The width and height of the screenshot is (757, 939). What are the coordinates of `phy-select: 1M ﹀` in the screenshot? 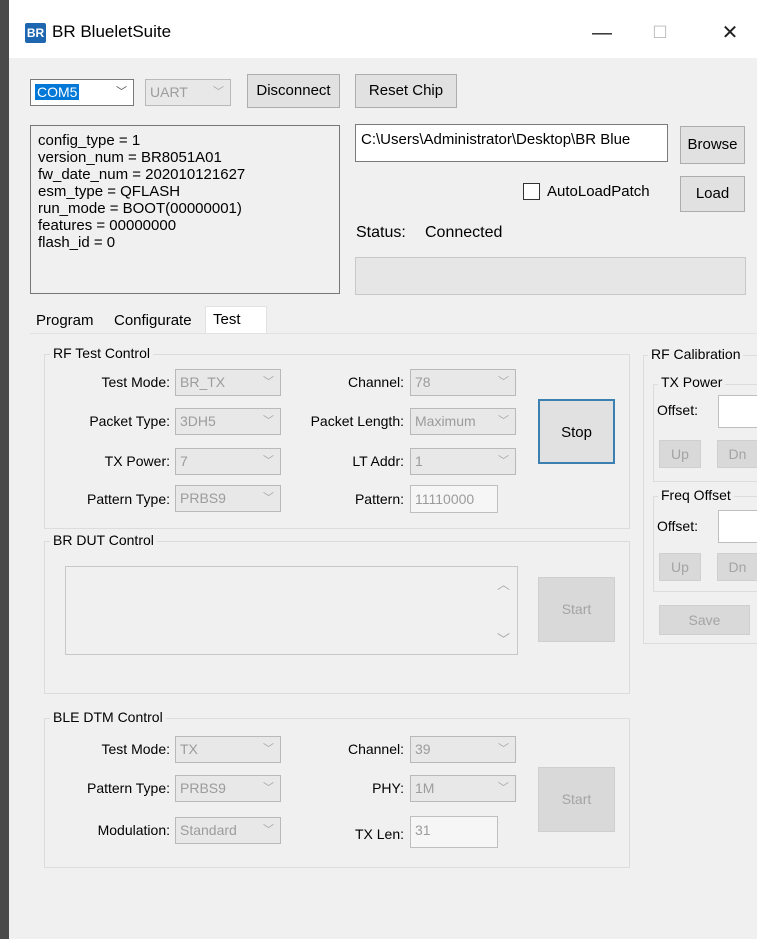 It's located at (463, 788).